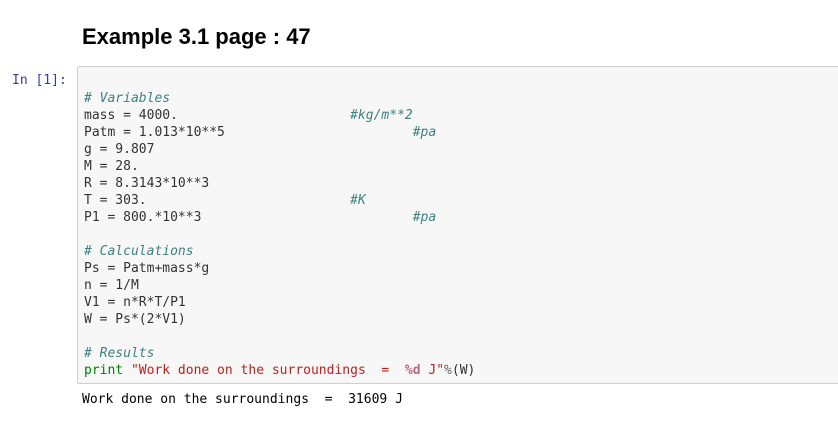 The width and height of the screenshot is (838, 436). What do you see at coordinates (135, 319) in the screenshot?
I see `code-line-W: W = Ps*(2*V1)` at bounding box center [135, 319].